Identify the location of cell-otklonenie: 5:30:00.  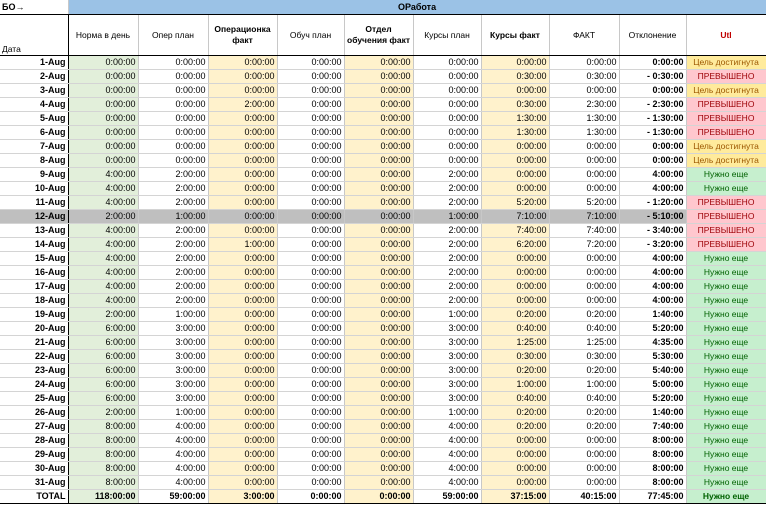
(653, 356).